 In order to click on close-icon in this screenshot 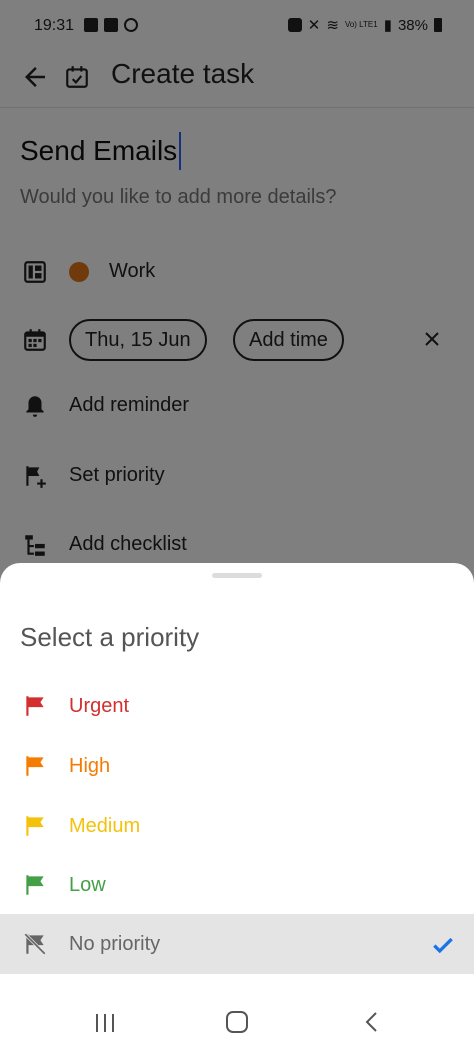, I will do `click(432, 339)`.